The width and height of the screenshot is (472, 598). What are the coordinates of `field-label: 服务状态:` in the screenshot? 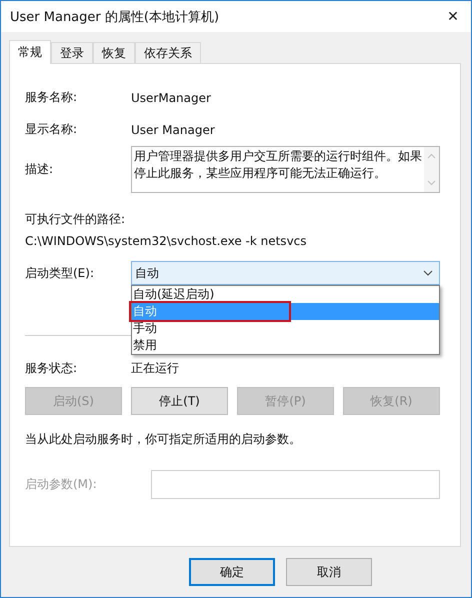 It's located at (51, 368).